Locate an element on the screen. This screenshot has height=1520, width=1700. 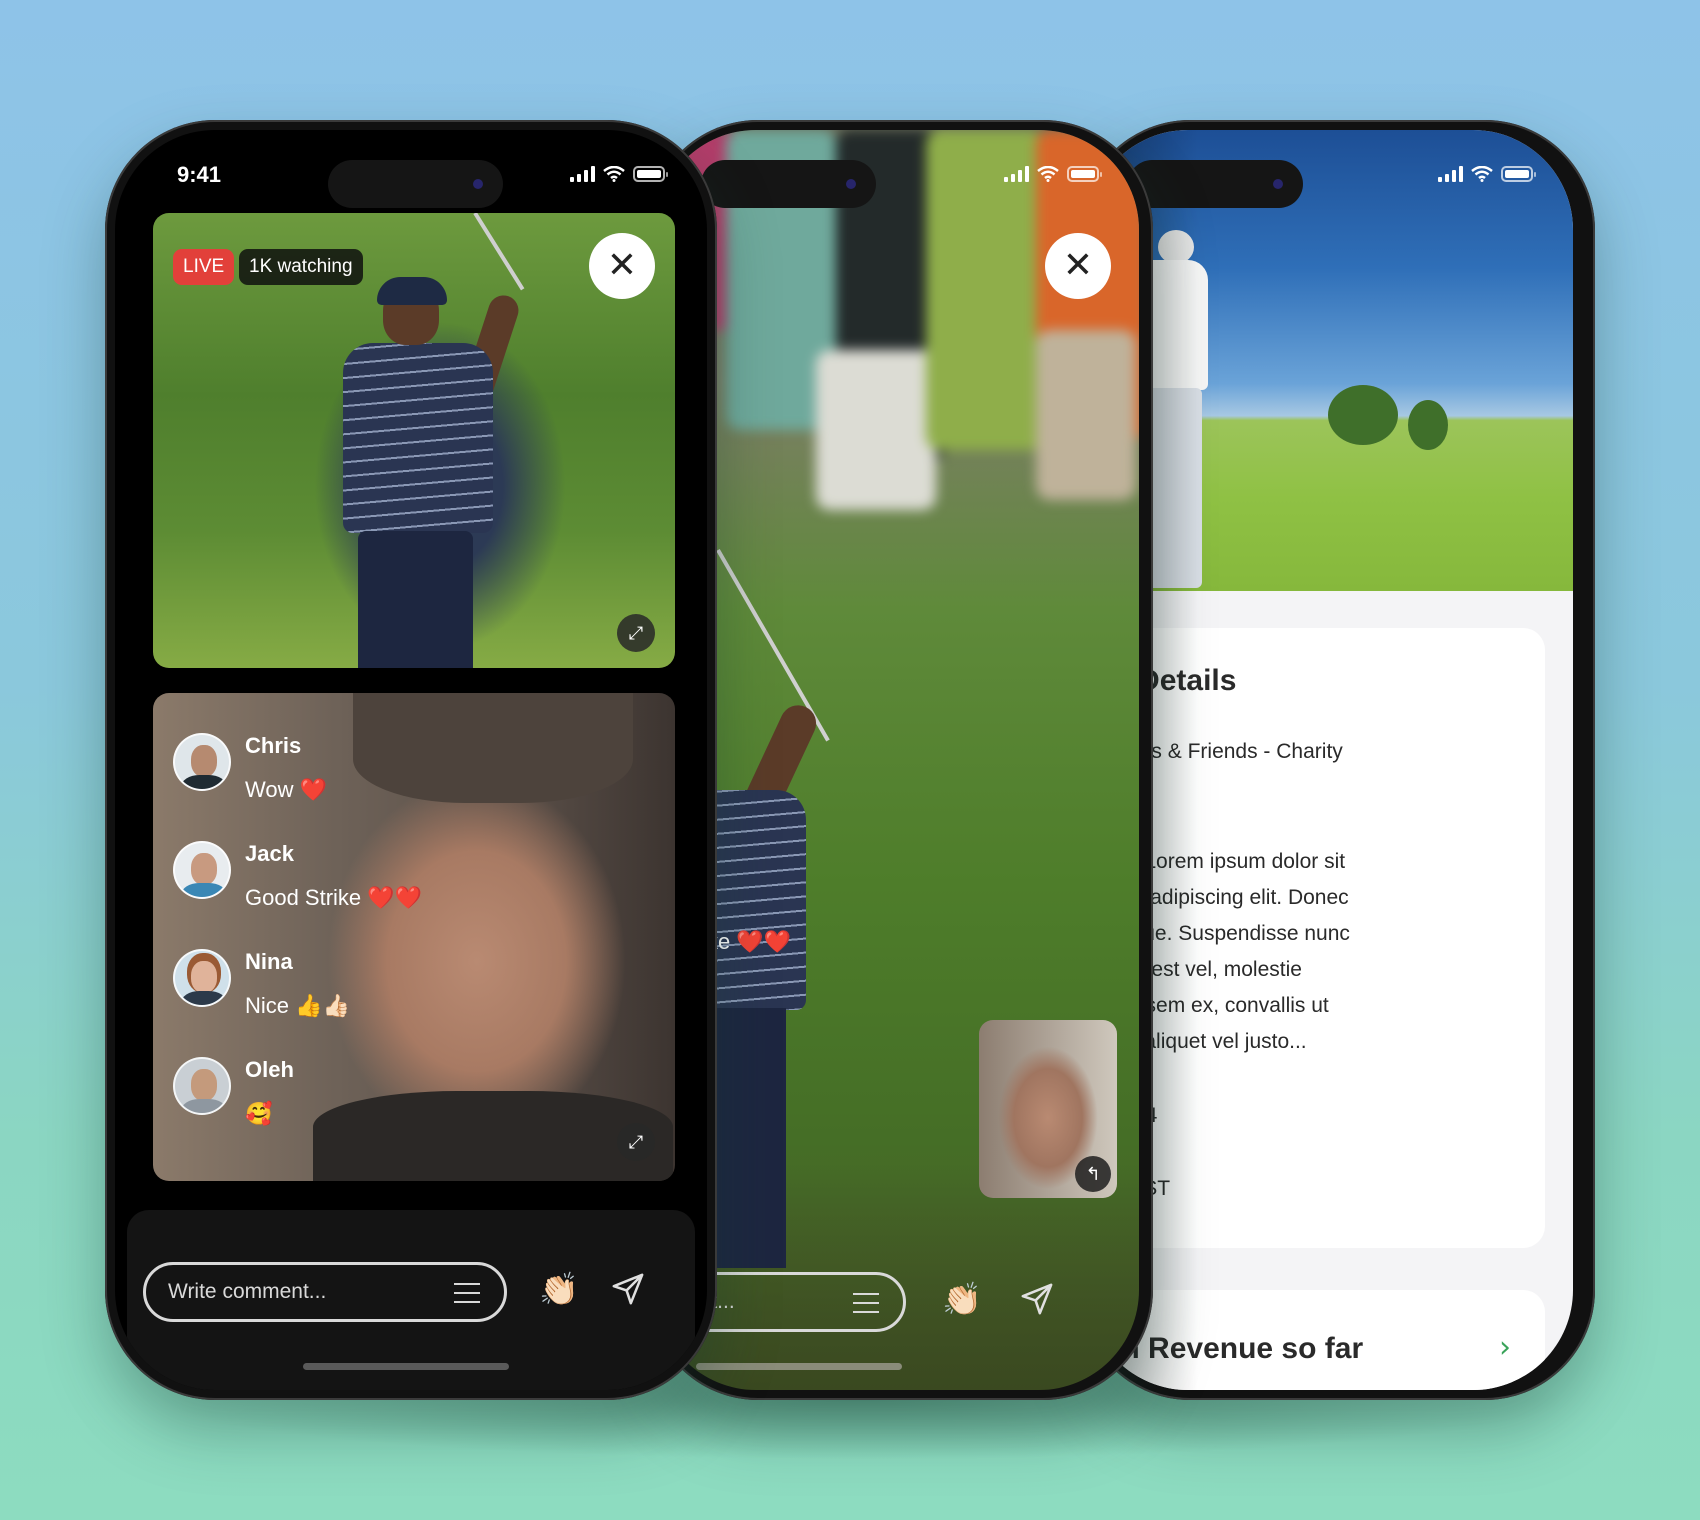
chat-item: Jack Good Strike ❤️❤️ is located at coordinates (297, 900).